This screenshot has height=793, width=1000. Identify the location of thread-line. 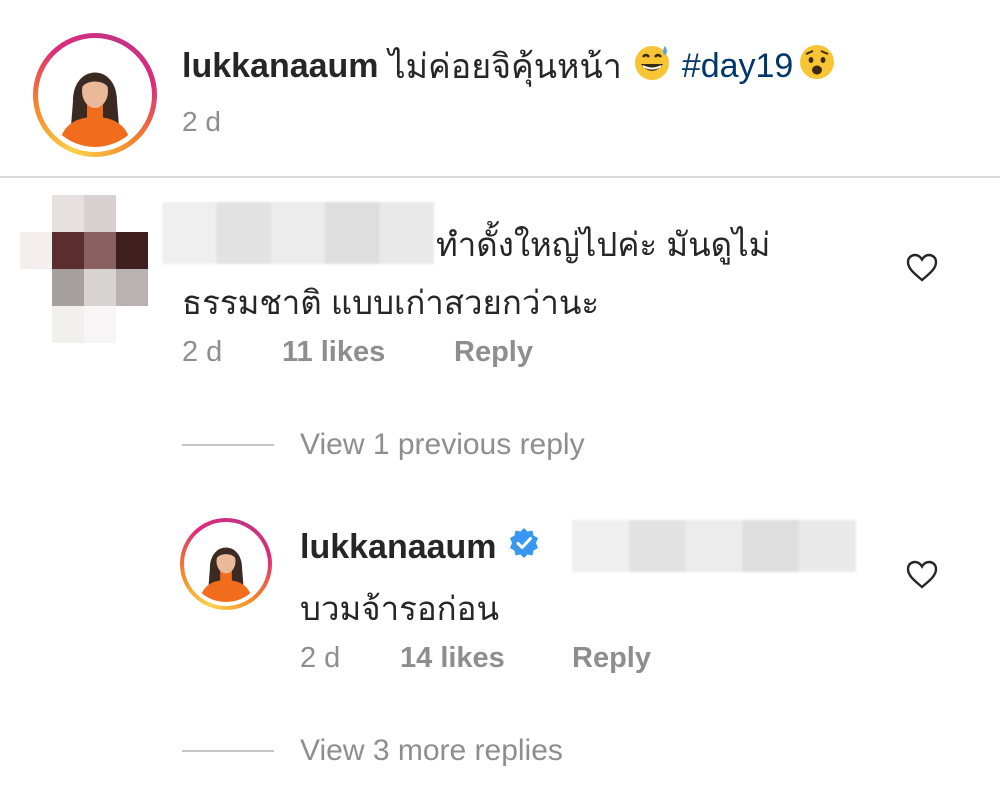
(228, 445).